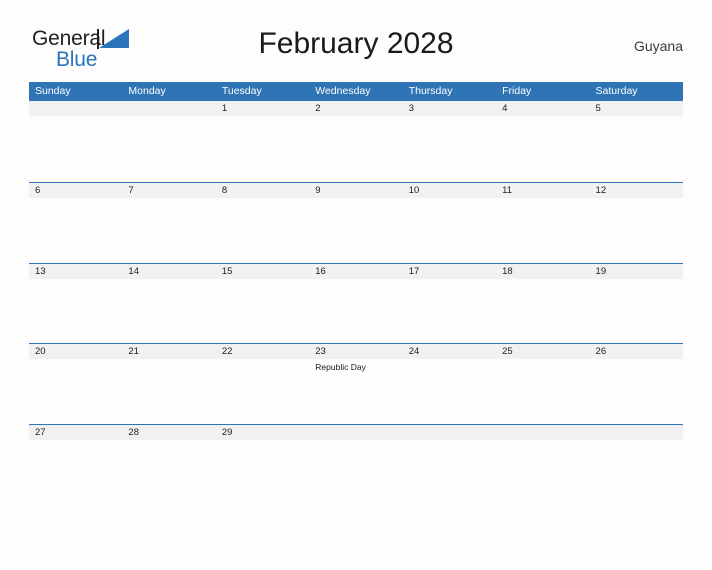 The height and width of the screenshot is (570, 712). What do you see at coordinates (75, 351) in the screenshot?
I see `date-number: 20` at bounding box center [75, 351].